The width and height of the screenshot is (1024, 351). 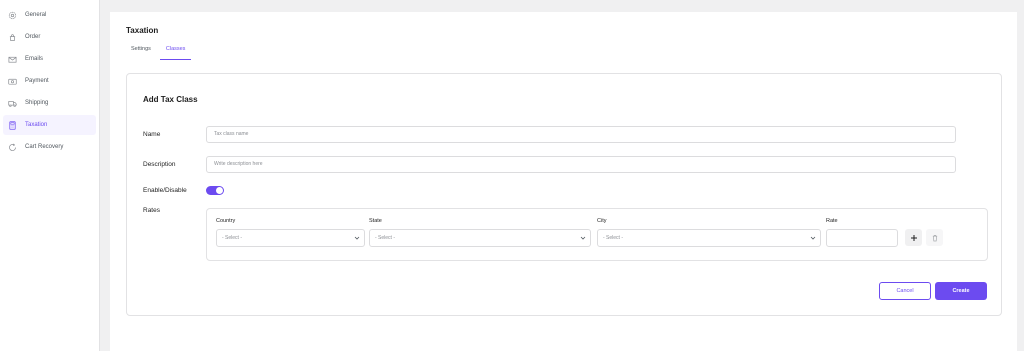 I want to click on create-button: Create, so click(x=961, y=291).